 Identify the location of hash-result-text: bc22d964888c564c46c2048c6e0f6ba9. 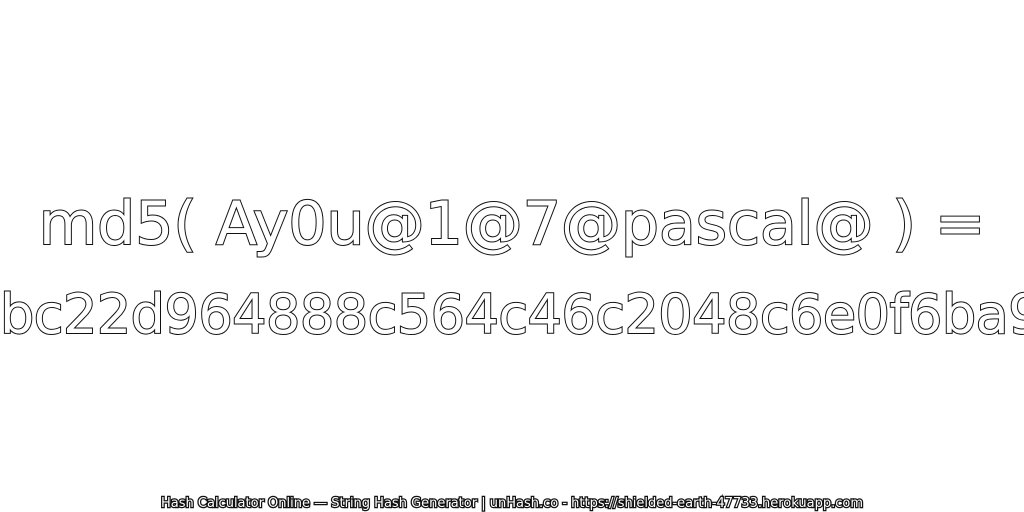
(512, 314).